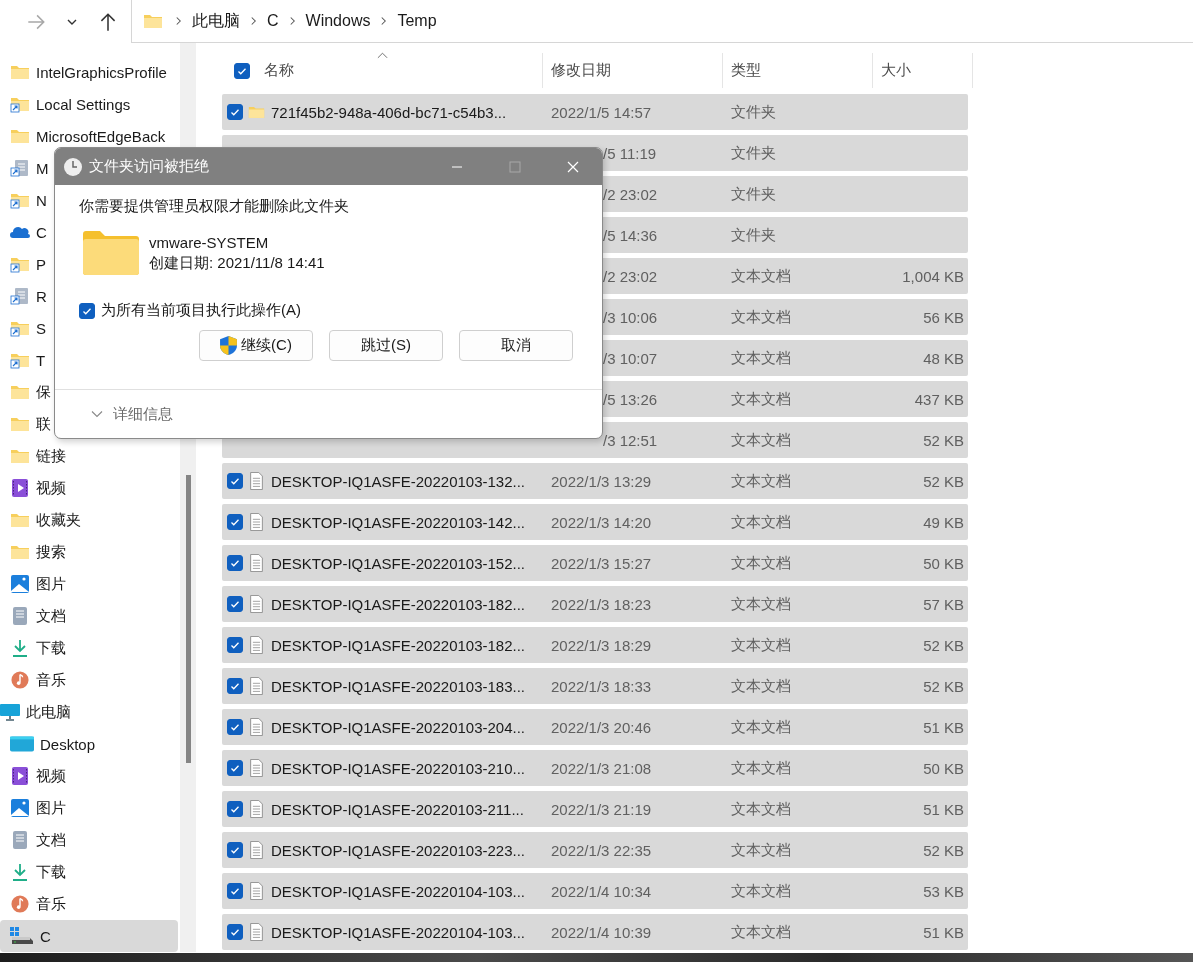 This screenshot has width=1193, height=962. What do you see at coordinates (201, 310) in the screenshot?
I see `checkbox-label: 为所有当前项目执行此操作(A)` at bounding box center [201, 310].